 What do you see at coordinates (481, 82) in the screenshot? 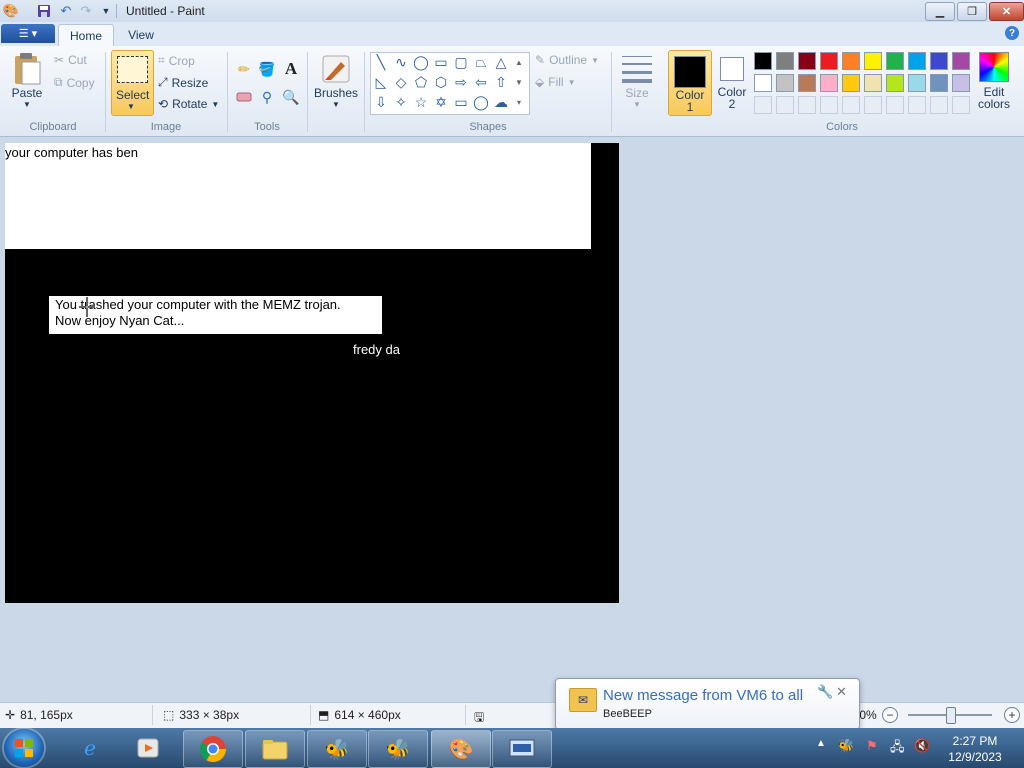
I see `left-arrow-shape-icon: ⇦` at bounding box center [481, 82].